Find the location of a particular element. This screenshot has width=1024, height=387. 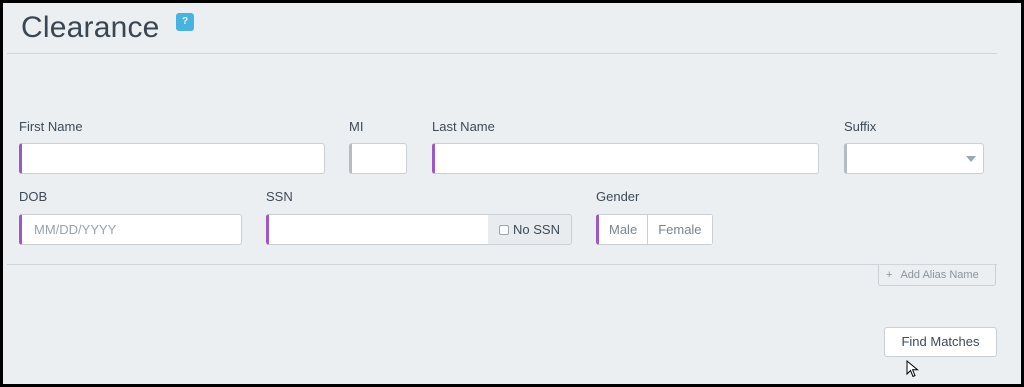

section-divider is located at coordinates (502, 264).